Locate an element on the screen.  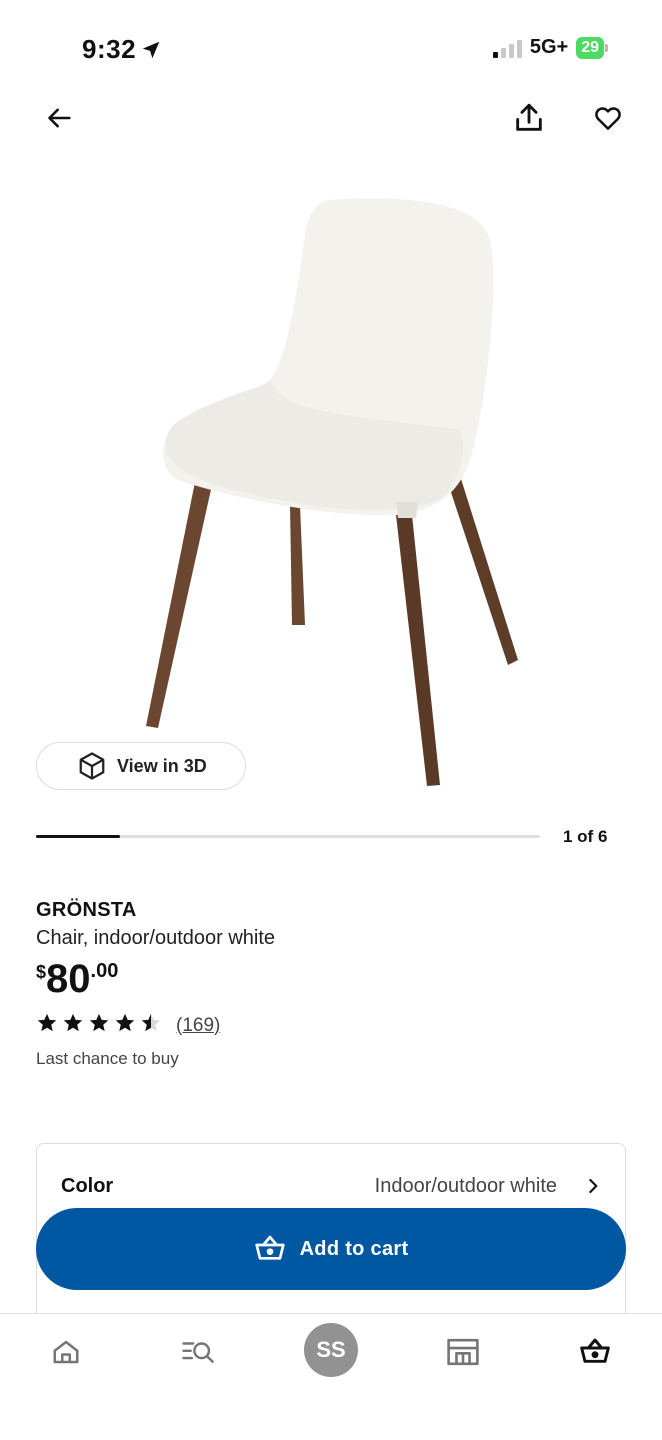
status-time: 9:32 is located at coordinates (122, 49).